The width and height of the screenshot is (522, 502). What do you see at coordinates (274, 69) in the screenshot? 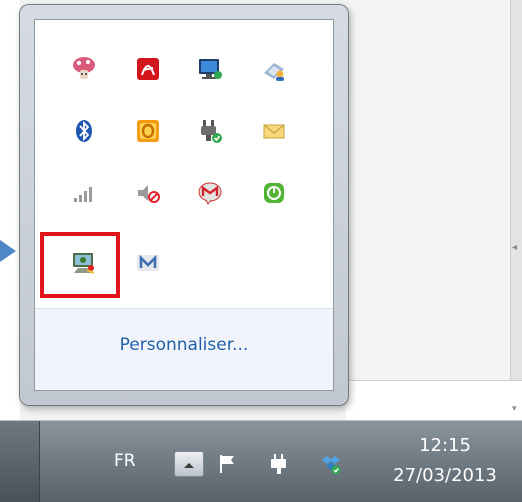
I see `keyboard-user-icon` at bounding box center [274, 69].